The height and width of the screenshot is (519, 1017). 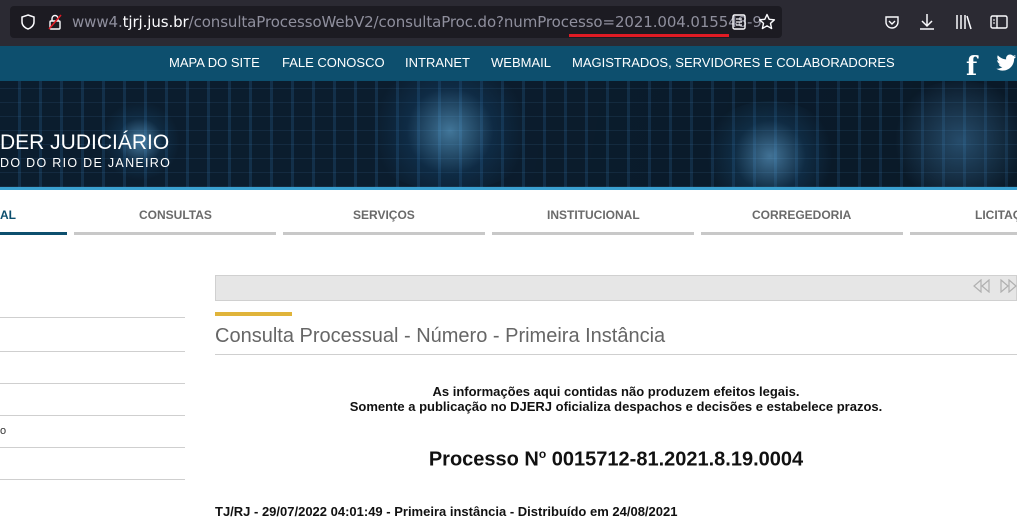 I want to click on process-number: 0015712-81.2021.8.19.0004, so click(x=677, y=459).